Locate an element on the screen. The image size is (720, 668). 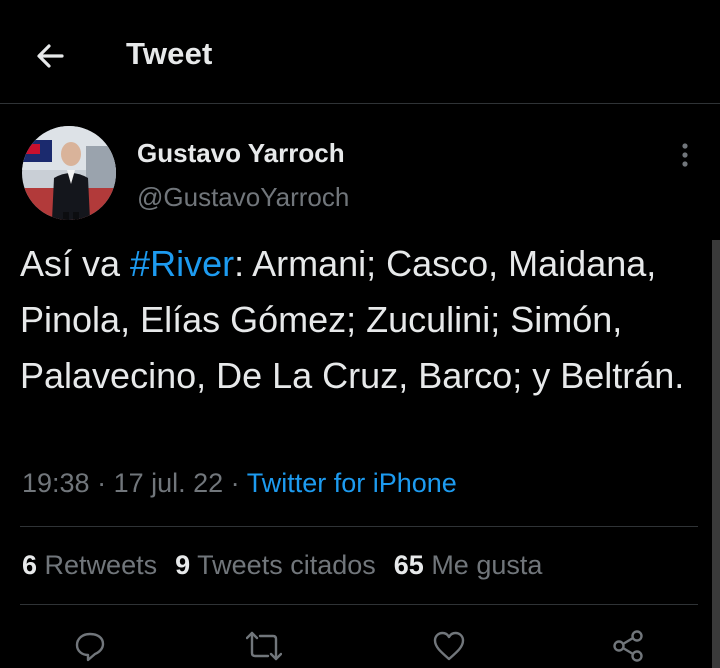
quote-tweets-label: Tweets citados is located at coordinates (286, 565).